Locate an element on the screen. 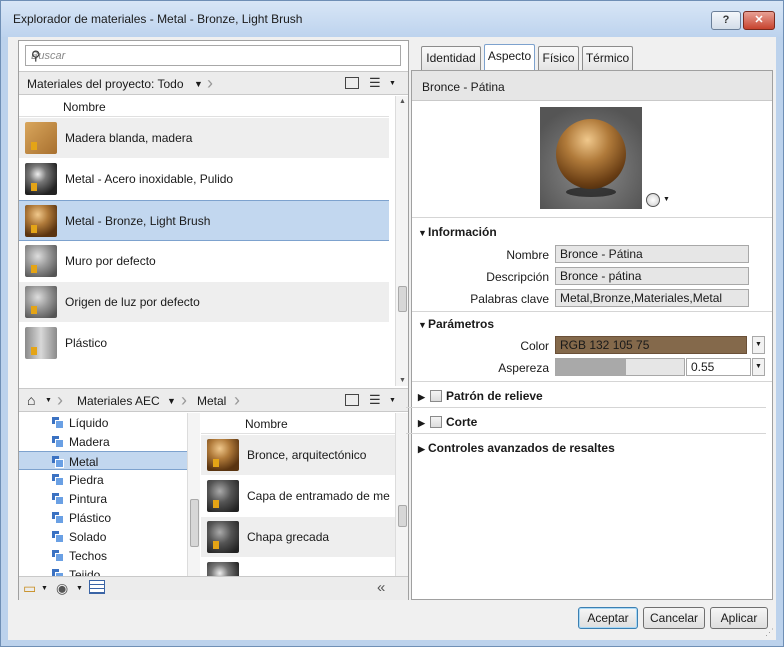  preview-scene-dropdown-icon: ▼ is located at coordinates (666, 199).